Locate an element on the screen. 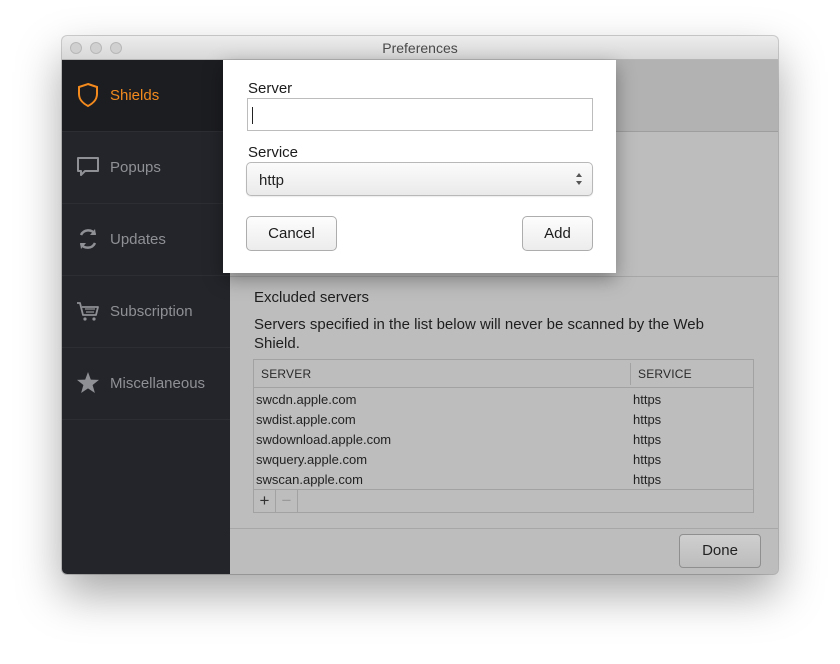 The image size is (840, 664). title-bar: Preferences is located at coordinates (420, 48).